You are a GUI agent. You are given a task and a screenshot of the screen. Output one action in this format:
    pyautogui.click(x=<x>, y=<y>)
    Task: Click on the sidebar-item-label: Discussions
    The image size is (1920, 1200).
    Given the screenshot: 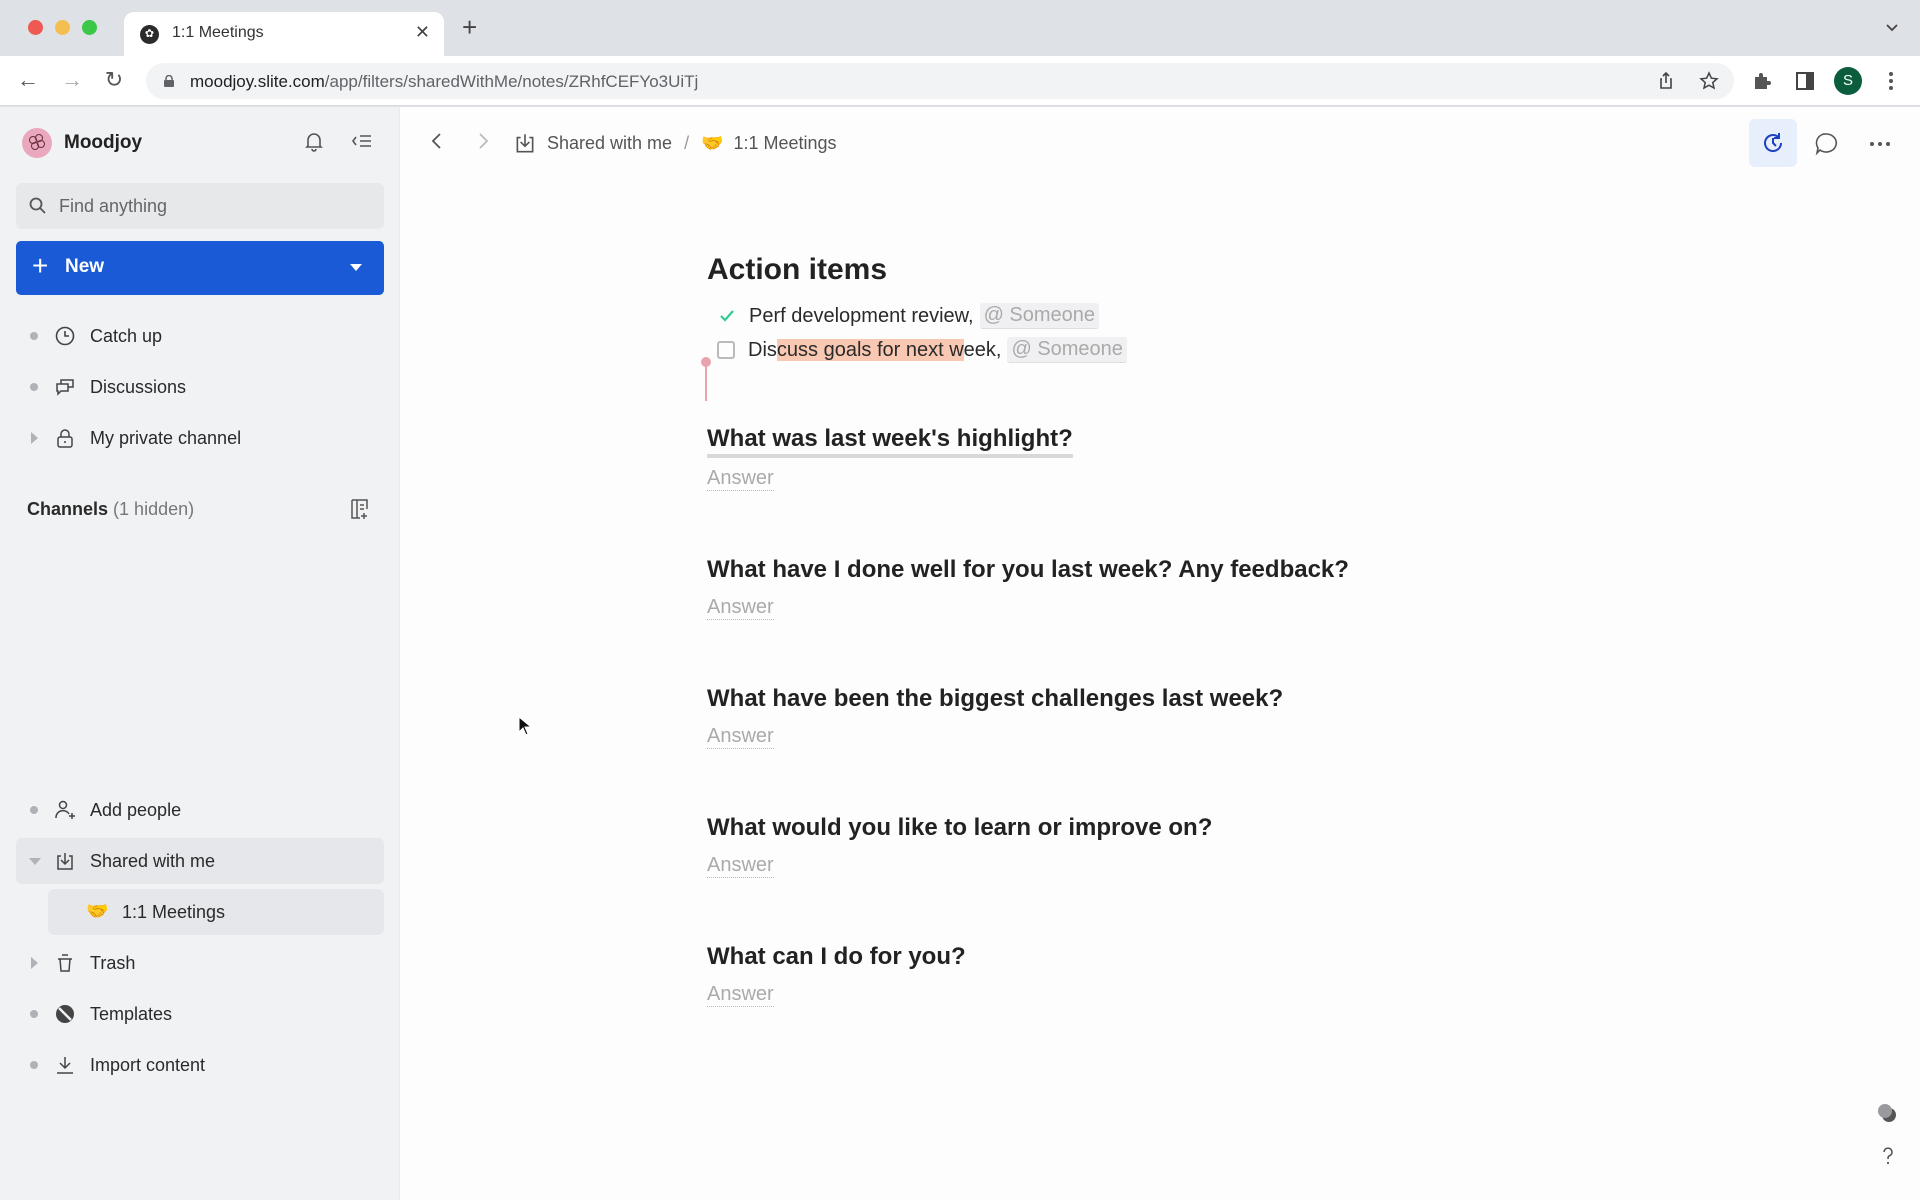 What is the action you would take?
    pyautogui.click(x=138, y=387)
    